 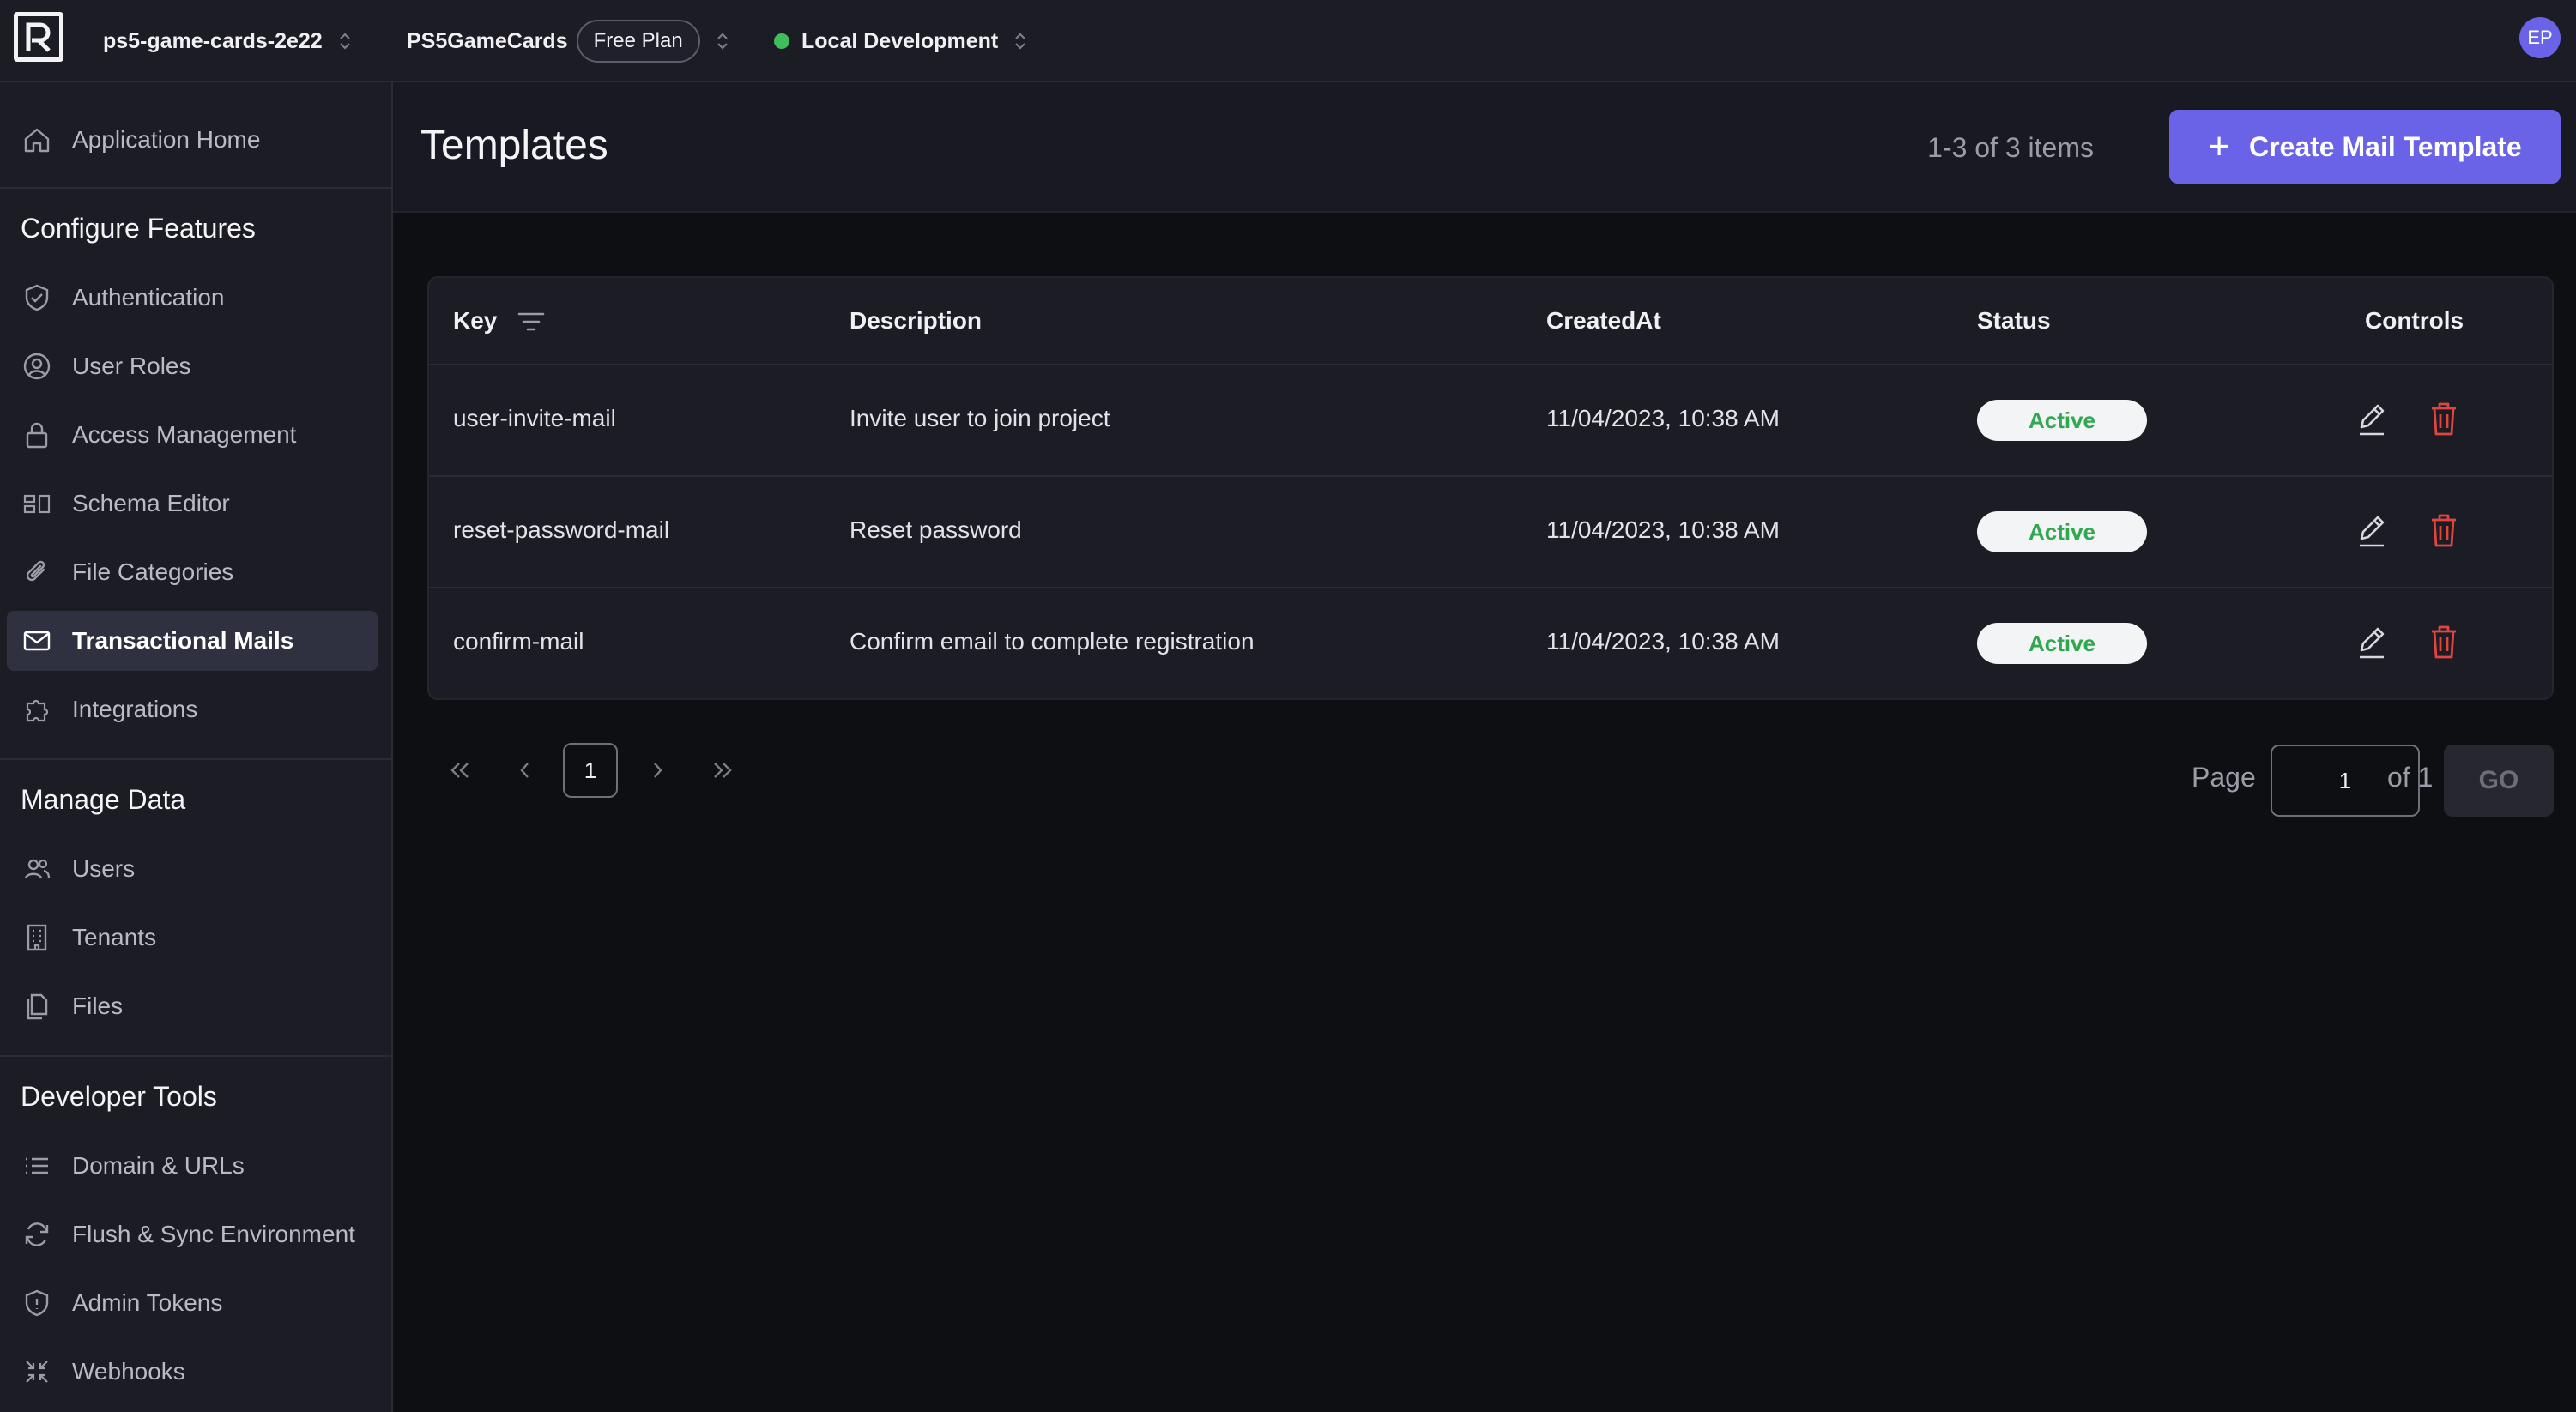 I want to click on environment-selector: Local Development, so click(x=900, y=41).